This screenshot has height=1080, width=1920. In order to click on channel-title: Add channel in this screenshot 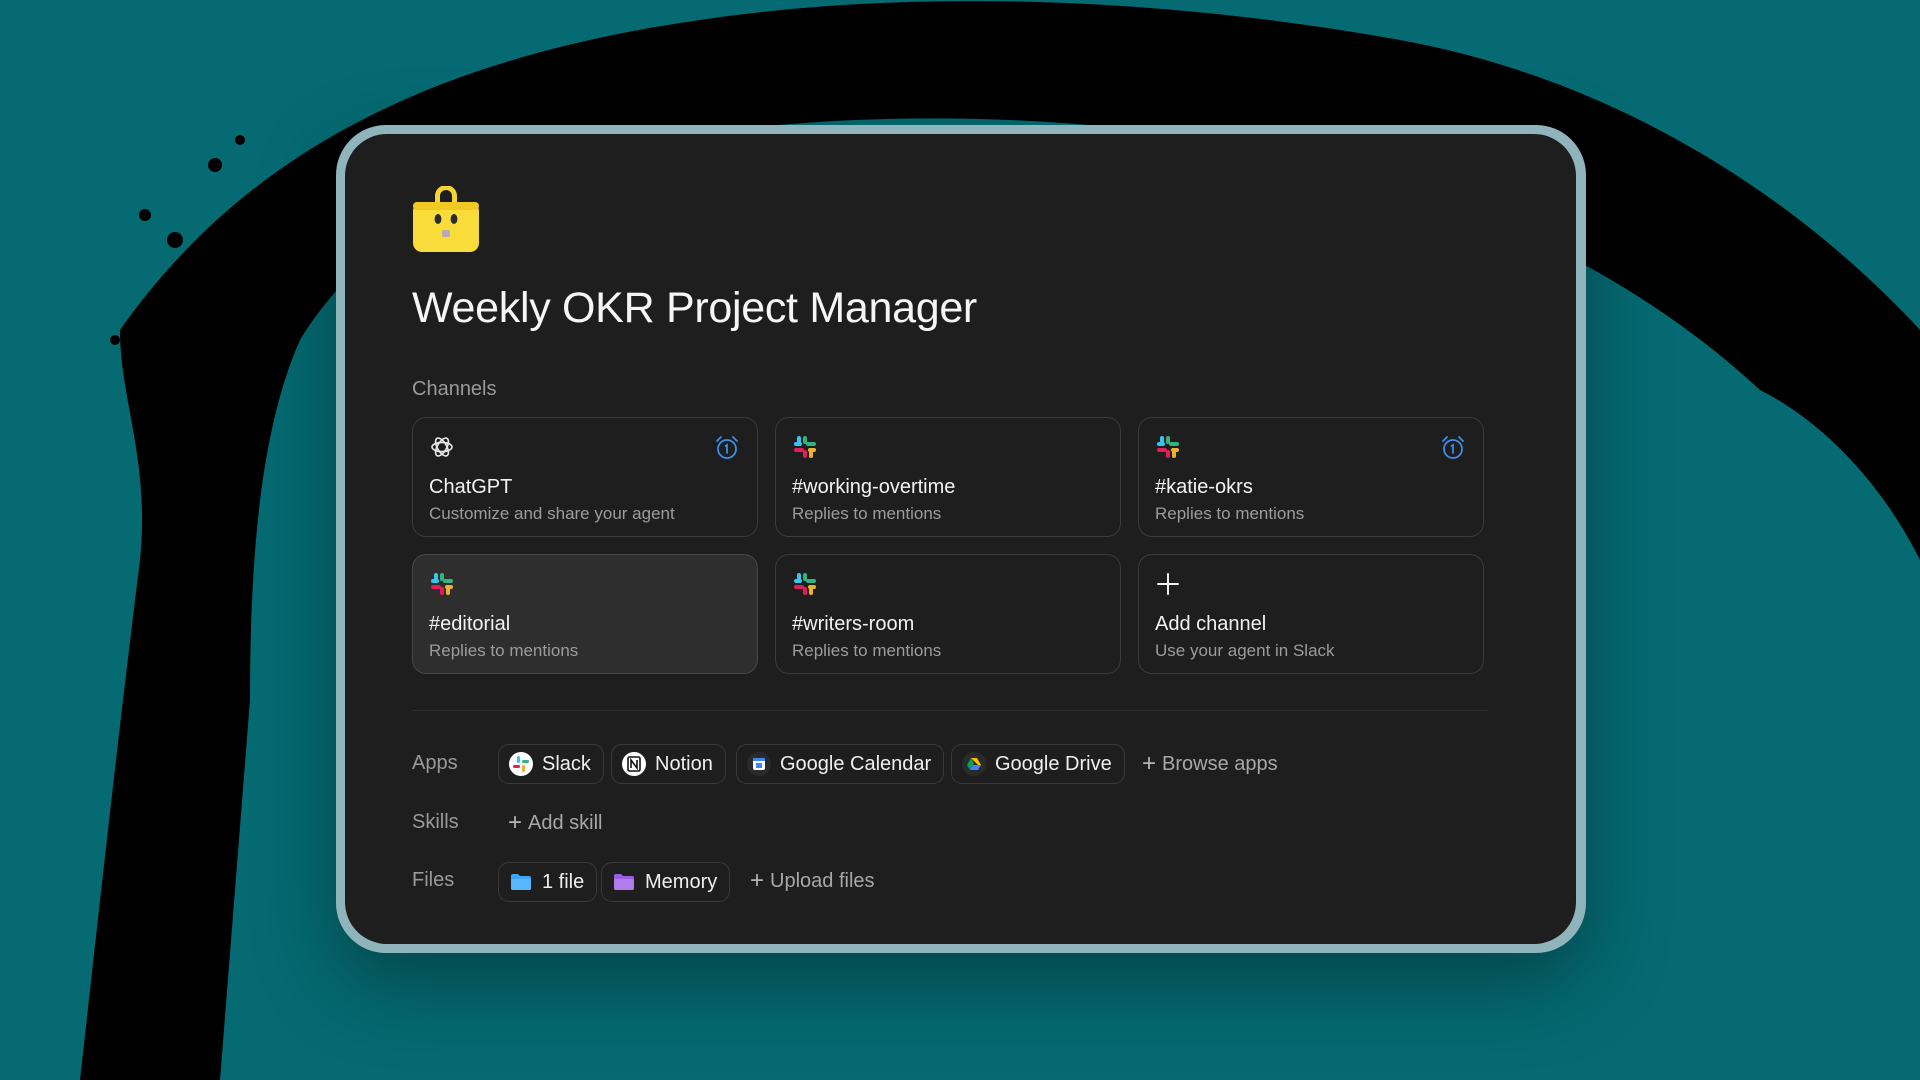, I will do `click(1211, 624)`.